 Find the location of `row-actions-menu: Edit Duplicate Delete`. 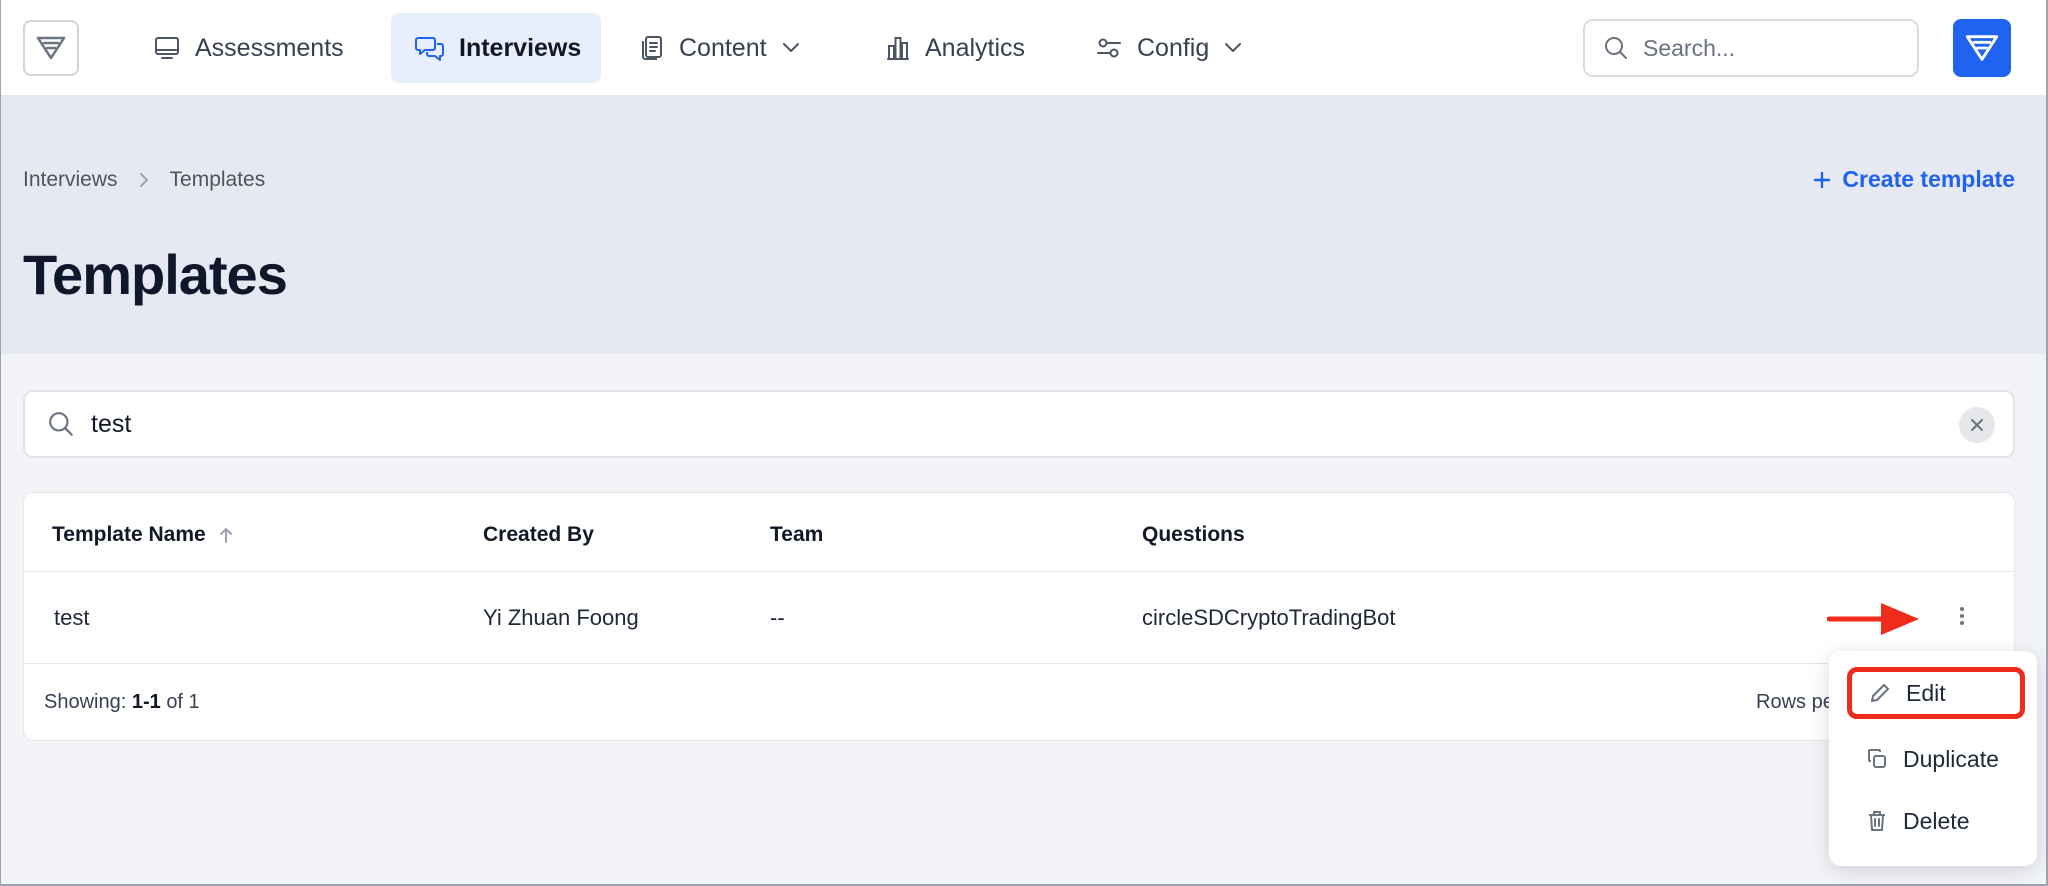

row-actions-menu: Edit Duplicate Delete is located at coordinates (1933, 758).